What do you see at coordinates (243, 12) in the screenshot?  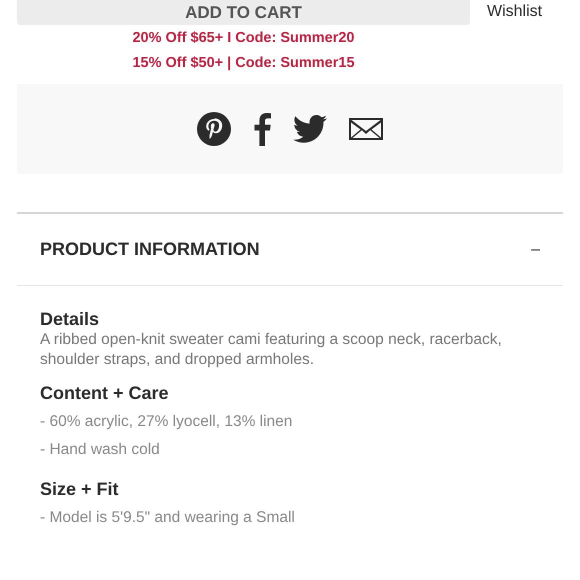 I see `add-to-cart-button: ADD TO CART` at bounding box center [243, 12].